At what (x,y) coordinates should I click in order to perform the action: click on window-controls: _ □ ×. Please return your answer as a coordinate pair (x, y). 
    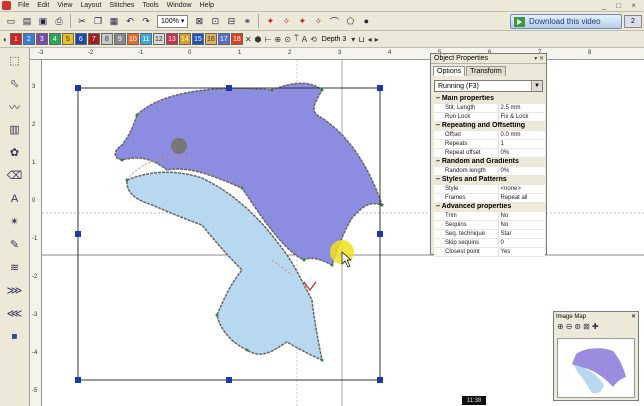
    Looking at the image, I should click on (623, 5).